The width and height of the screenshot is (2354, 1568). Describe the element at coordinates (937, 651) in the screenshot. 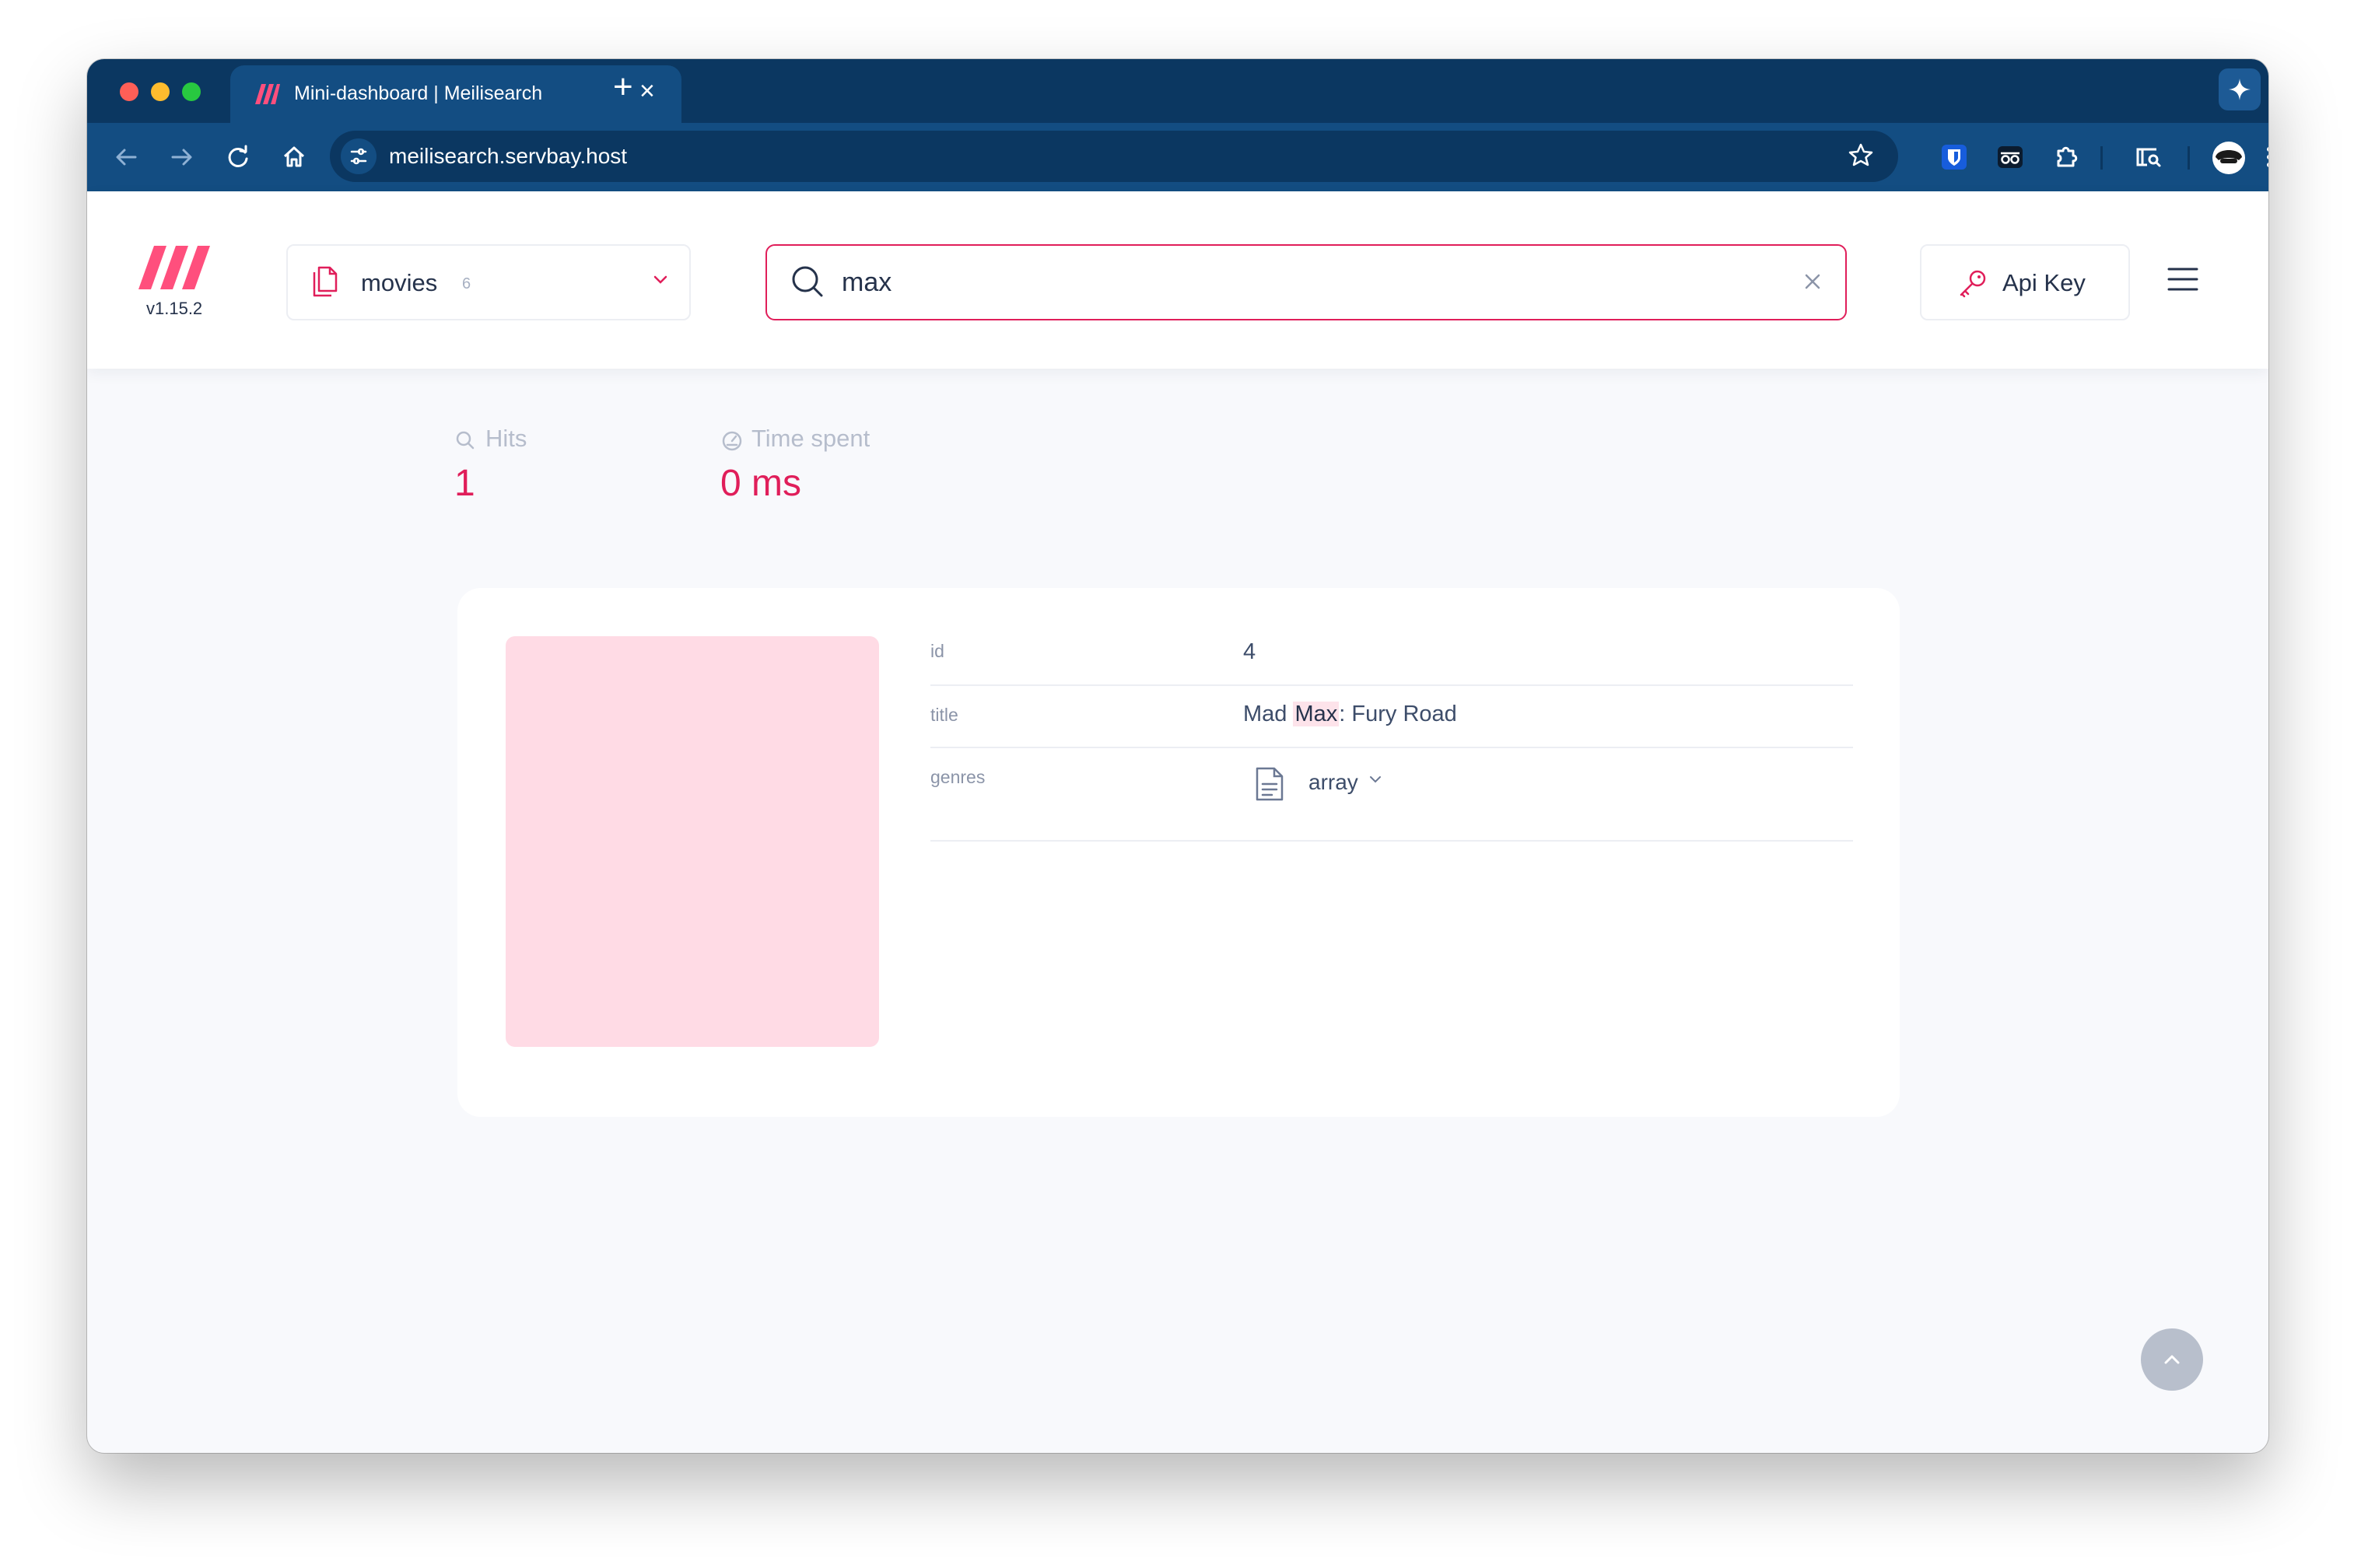

I see `field-key: id` at that location.